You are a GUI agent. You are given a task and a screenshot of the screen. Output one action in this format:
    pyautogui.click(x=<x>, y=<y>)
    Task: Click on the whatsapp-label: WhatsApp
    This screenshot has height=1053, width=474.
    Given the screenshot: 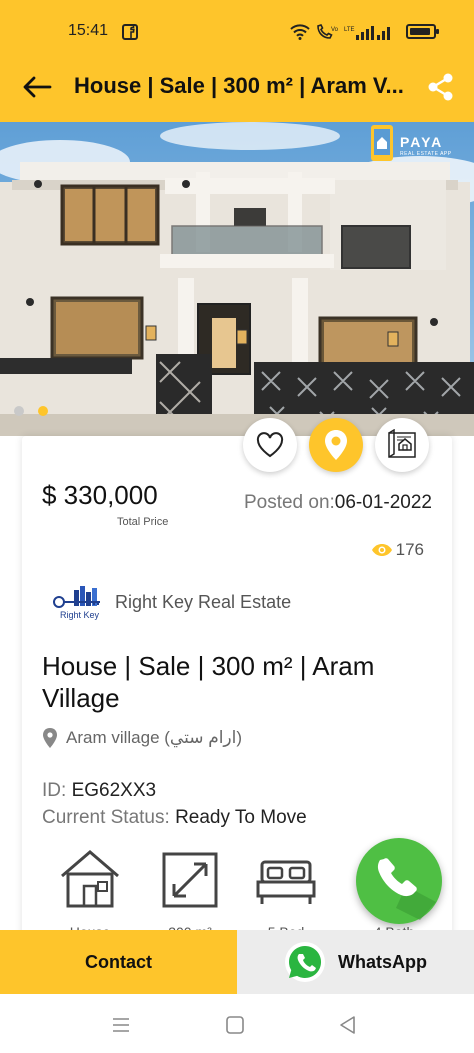 What is the action you would take?
    pyautogui.click(x=382, y=961)
    